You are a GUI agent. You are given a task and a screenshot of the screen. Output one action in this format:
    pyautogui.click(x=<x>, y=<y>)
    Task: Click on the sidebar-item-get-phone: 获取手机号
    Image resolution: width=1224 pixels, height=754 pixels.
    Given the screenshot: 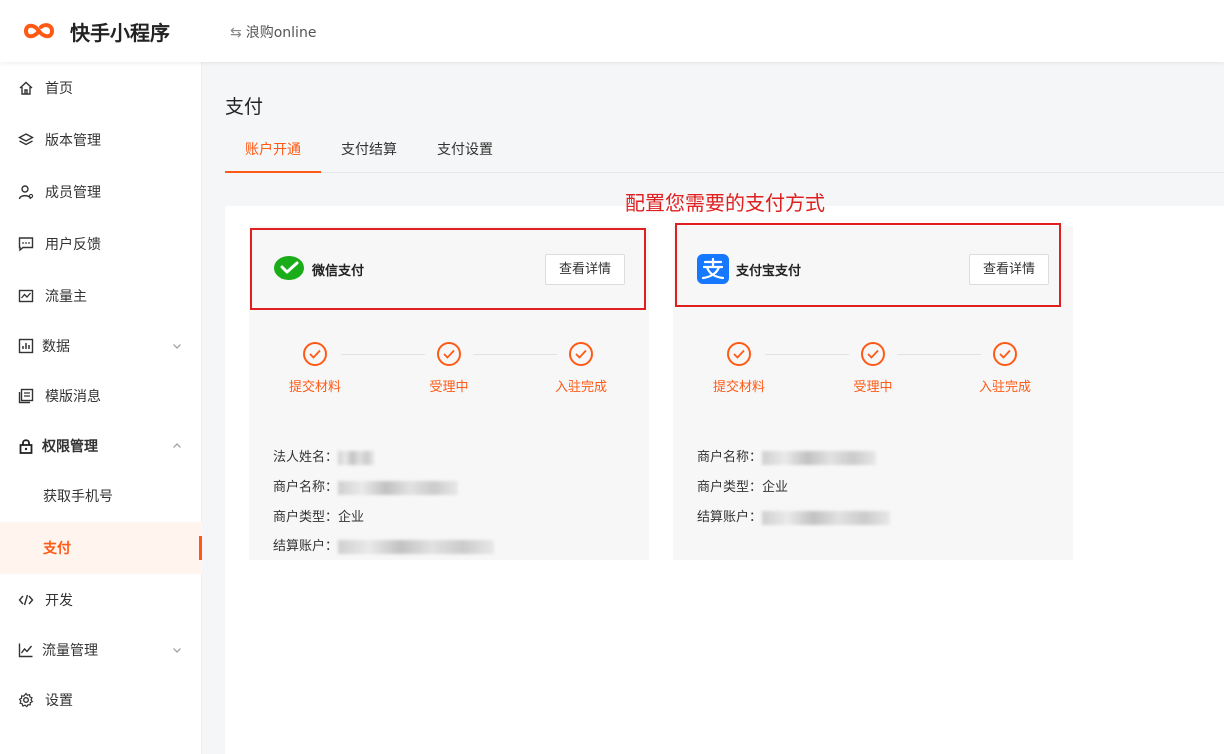 What is the action you would take?
    pyautogui.click(x=101, y=496)
    